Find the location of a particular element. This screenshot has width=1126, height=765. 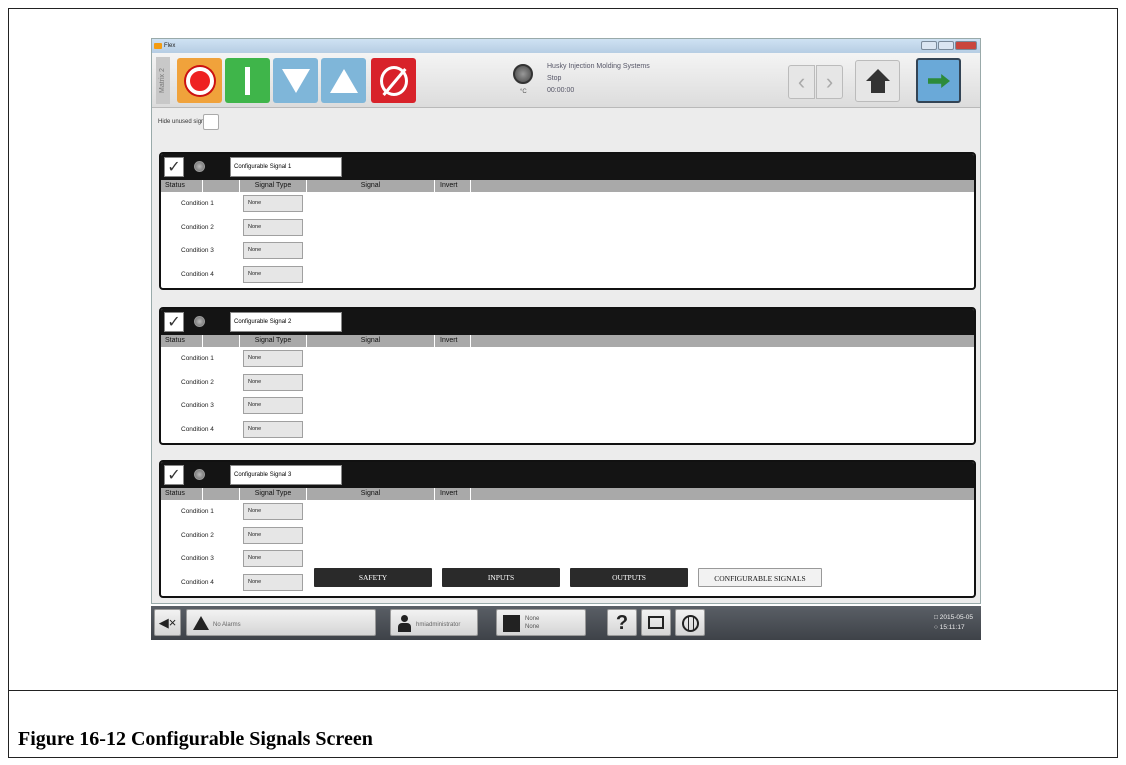

screenshot-icon is located at coordinates (656, 622).